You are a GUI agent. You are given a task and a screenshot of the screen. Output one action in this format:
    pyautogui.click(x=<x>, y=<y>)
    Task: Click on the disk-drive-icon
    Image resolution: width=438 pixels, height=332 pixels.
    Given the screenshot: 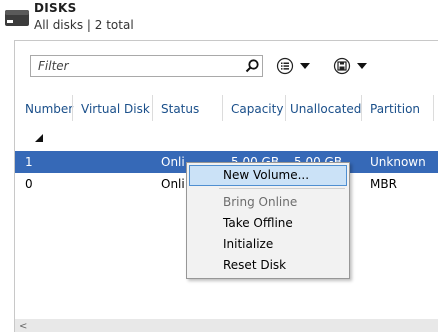 What is the action you would take?
    pyautogui.click(x=17, y=18)
    